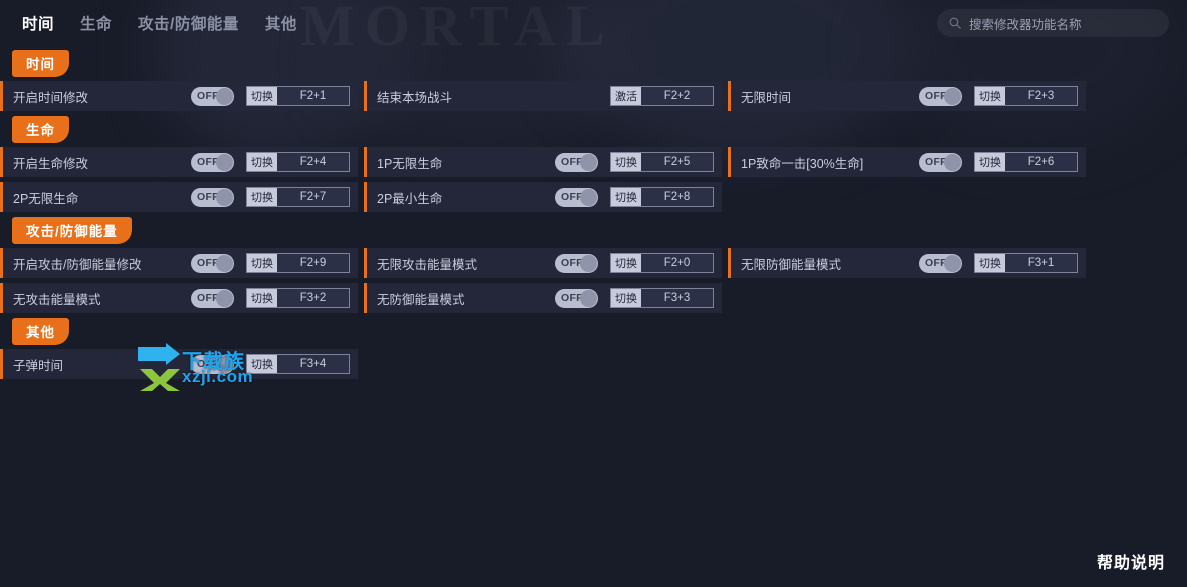 Image resolution: width=1187 pixels, height=587 pixels. Describe the element at coordinates (313, 364) in the screenshot. I see `hotkey-key-label: F3+4` at that location.